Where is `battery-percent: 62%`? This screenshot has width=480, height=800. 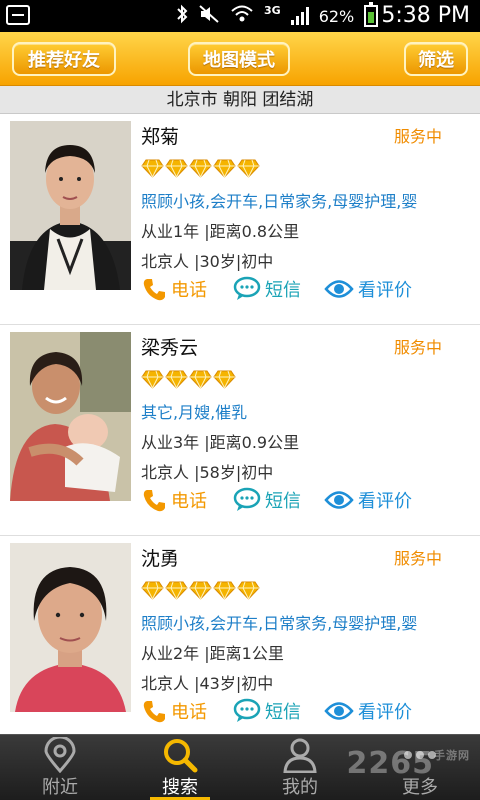
battery-percent: 62% is located at coordinates (336, 16).